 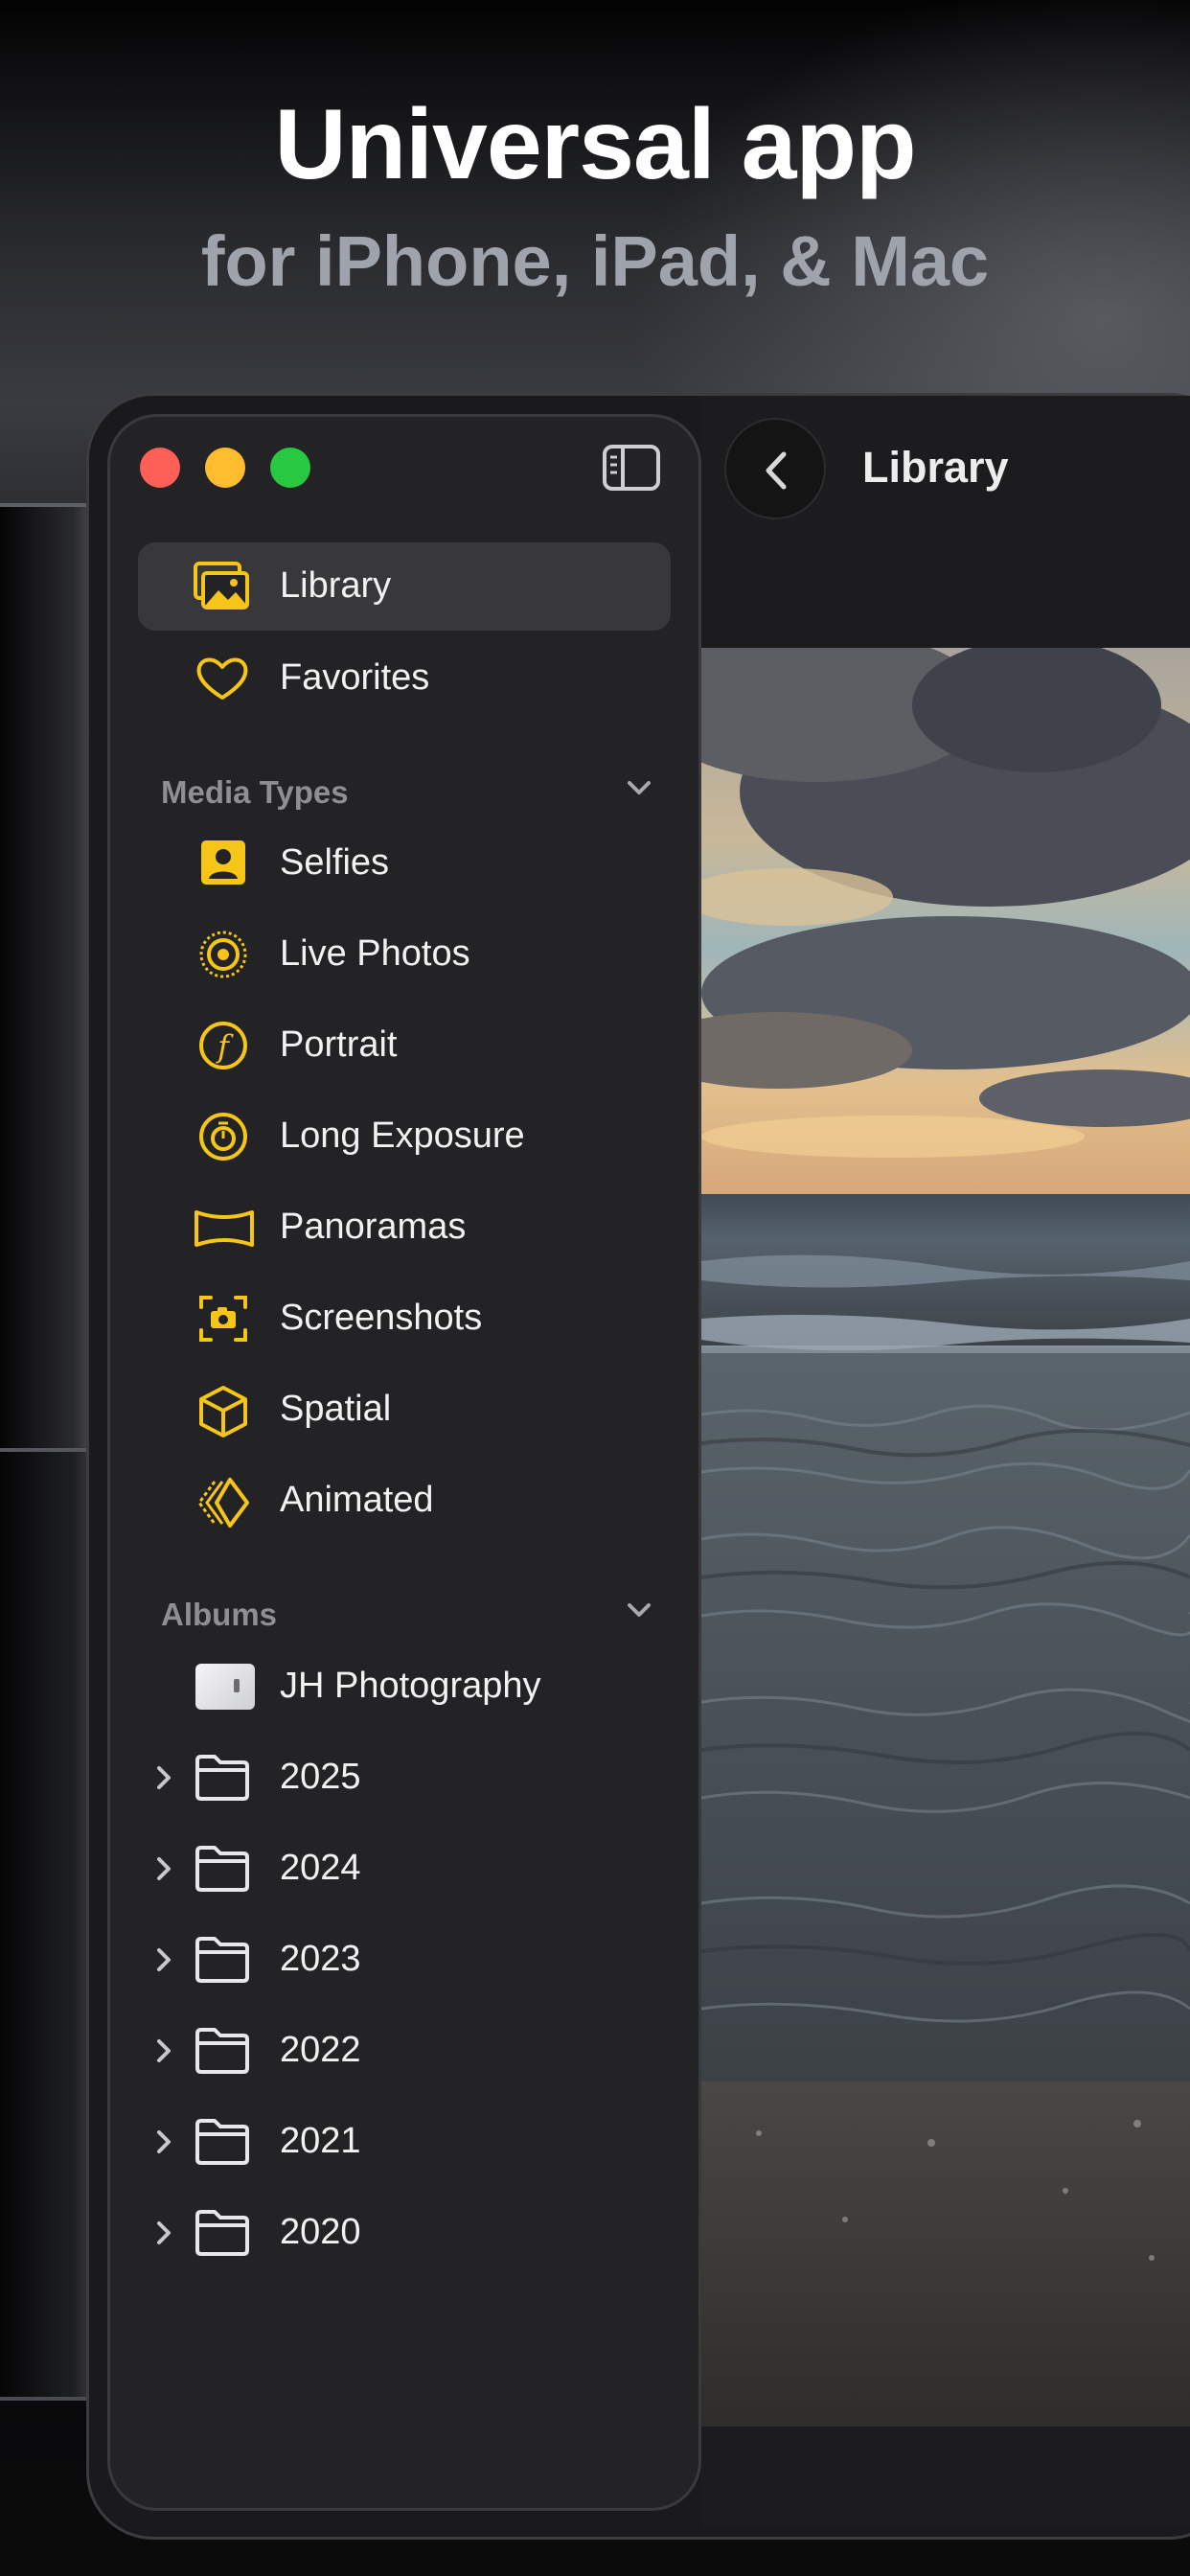 I want to click on animated-icon, so click(x=222, y=1502).